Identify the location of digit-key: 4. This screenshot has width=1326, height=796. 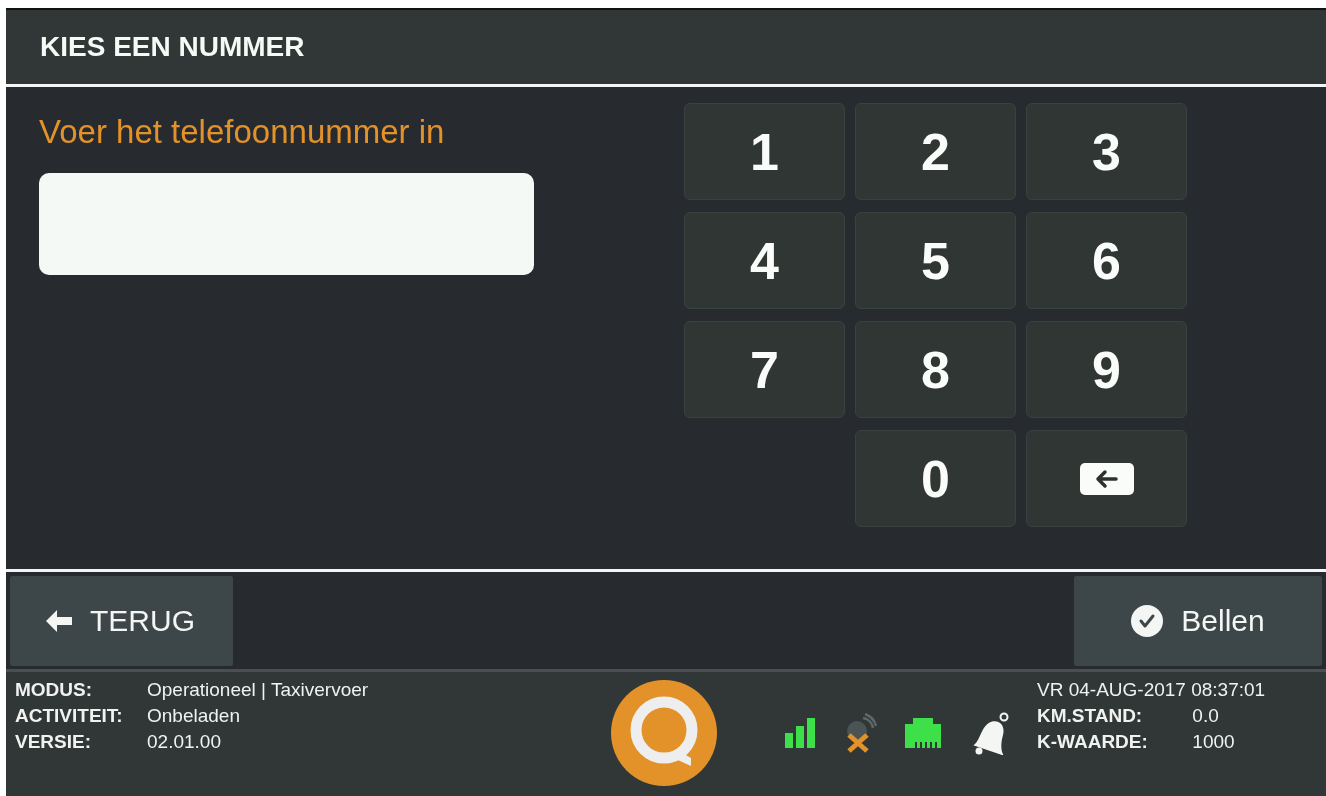
(764, 260).